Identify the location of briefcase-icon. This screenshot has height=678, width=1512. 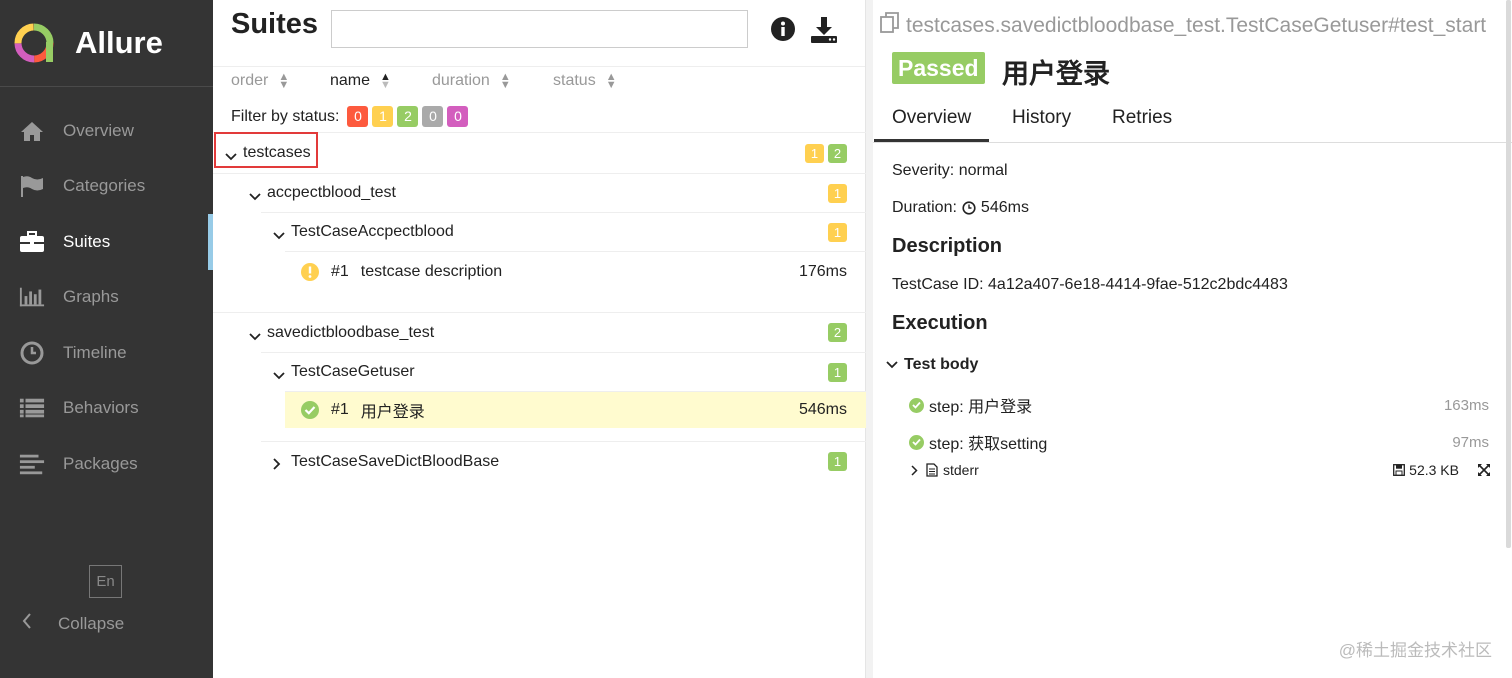
(32, 242).